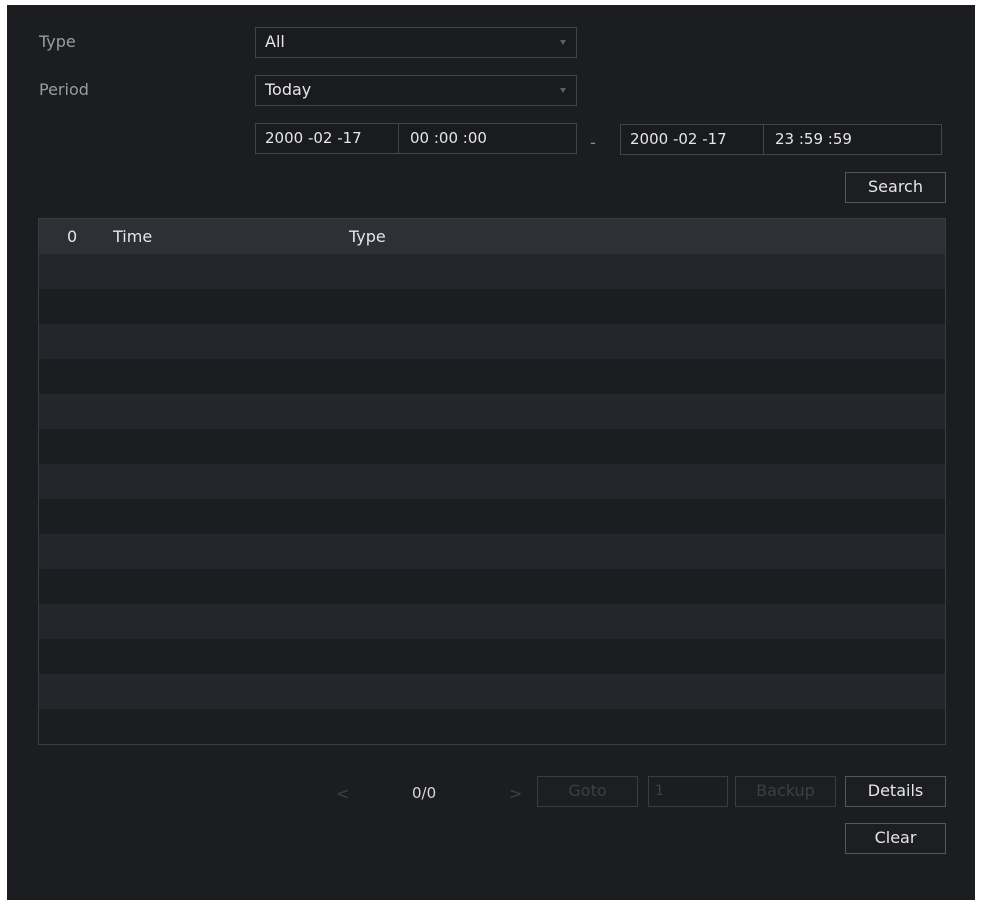 The height and width of the screenshot is (905, 982). Describe the element at coordinates (424, 793) in the screenshot. I see `page-status: 0/0` at that location.